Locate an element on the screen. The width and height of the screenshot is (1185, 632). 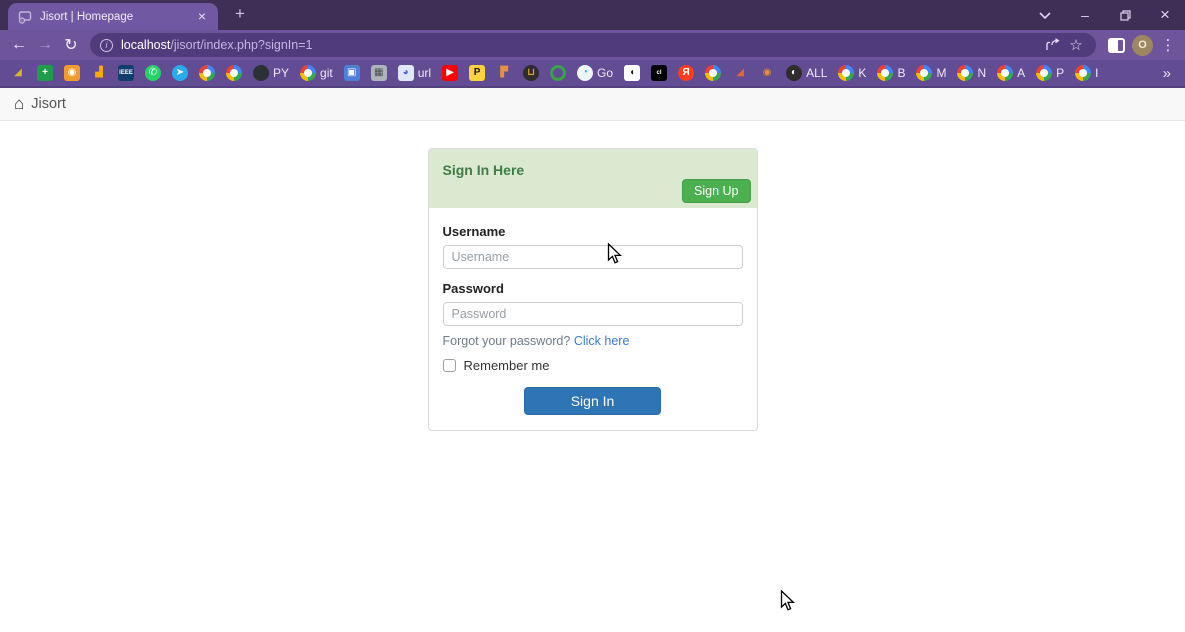
side-panel-icon is located at coordinates (1116, 45).